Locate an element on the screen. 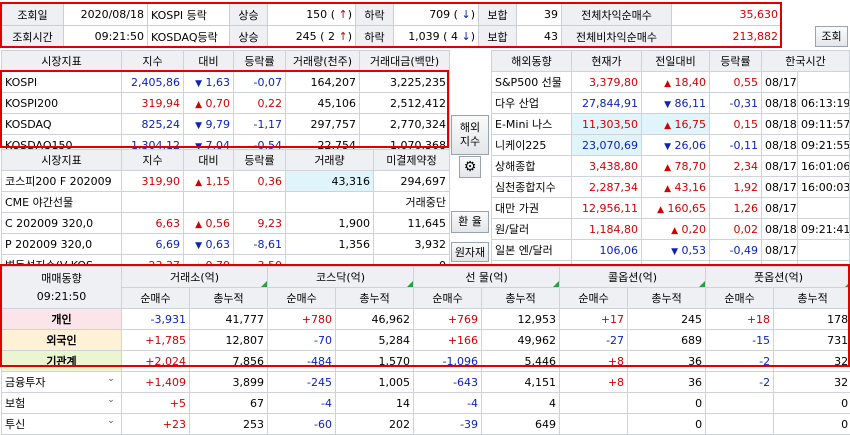 The height and width of the screenshot is (435, 850). overseas-name: 다우 산업 is located at coordinates (532, 103).